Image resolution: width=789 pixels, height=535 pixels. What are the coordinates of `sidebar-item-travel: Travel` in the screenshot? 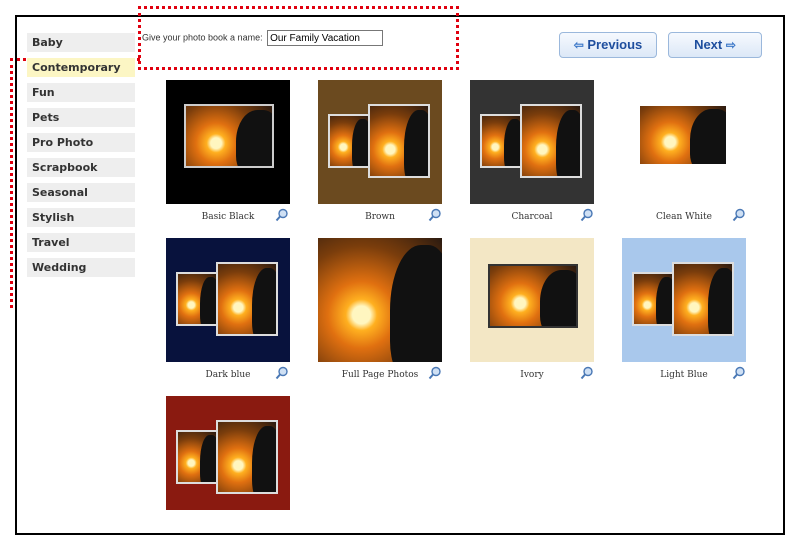 It's located at (81, 242).